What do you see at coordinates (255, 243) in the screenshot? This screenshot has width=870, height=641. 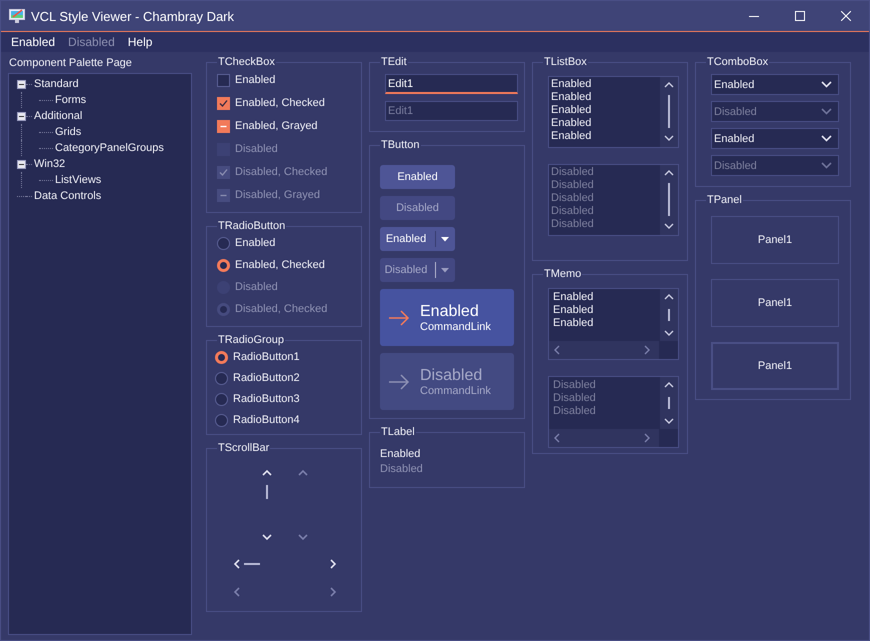 I see `radio-label: Enabled` at bounding box center [255, 243].